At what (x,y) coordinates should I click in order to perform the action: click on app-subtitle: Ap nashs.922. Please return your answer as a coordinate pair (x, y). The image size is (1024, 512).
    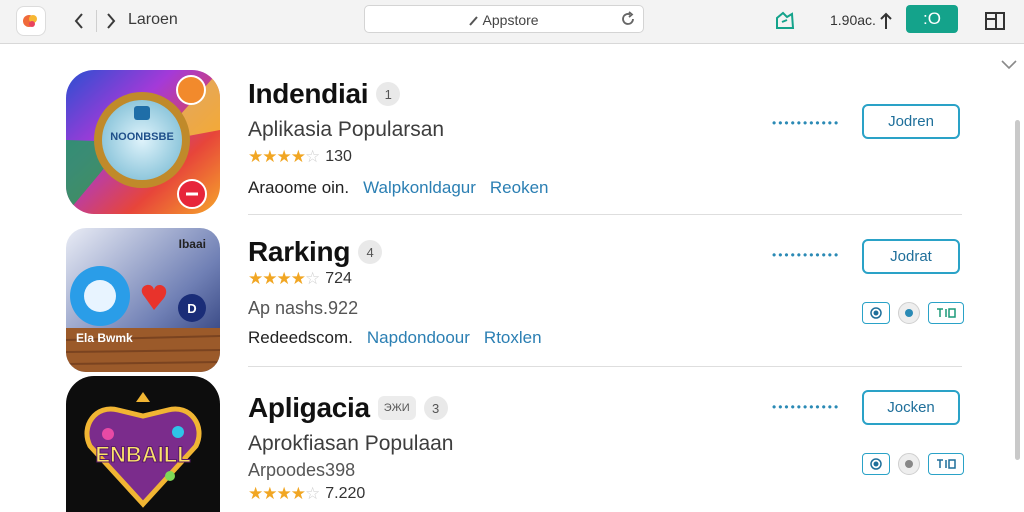
    Looking at the image, I should click on (303, 308).